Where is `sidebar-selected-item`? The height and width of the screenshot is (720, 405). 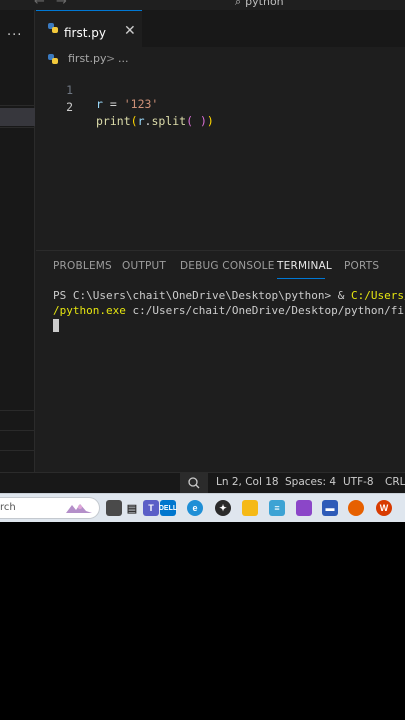 sidebar-selected-item is located at coordinates (17, 117).